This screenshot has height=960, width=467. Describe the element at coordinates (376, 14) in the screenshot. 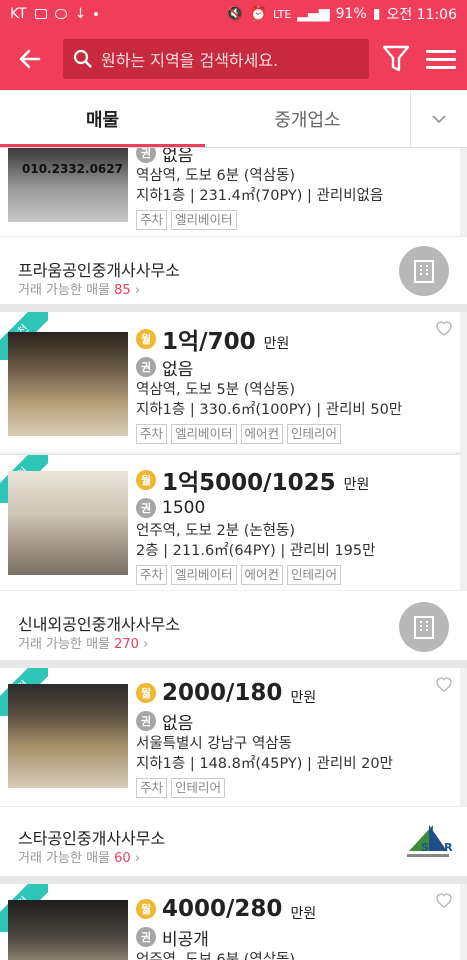

I see `battery-icon: ▮` at that location.